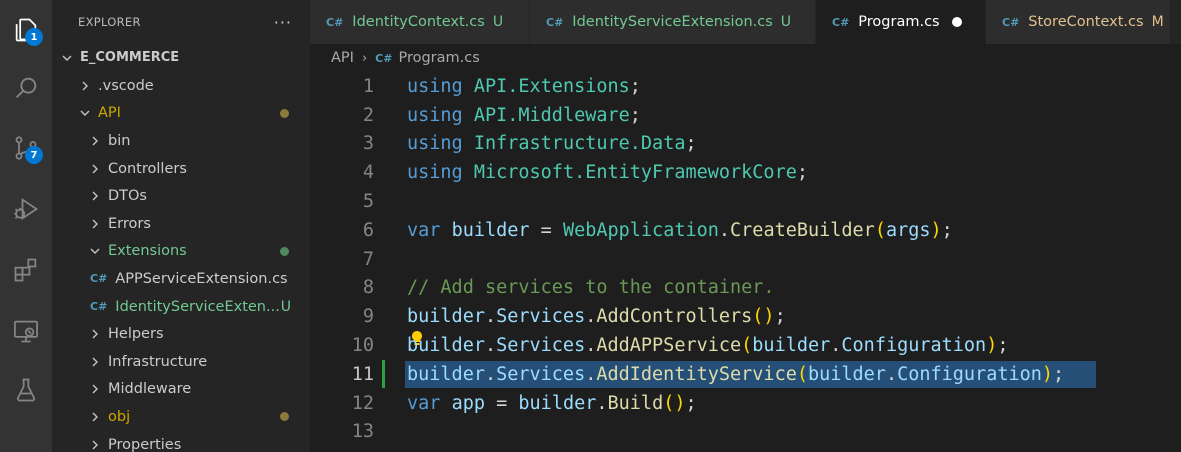 The image size is (1181, 452). What do you see at coordinates (362, 374) in the screenshot?
I see `line-number: 11` at bounding box center [362, 374].